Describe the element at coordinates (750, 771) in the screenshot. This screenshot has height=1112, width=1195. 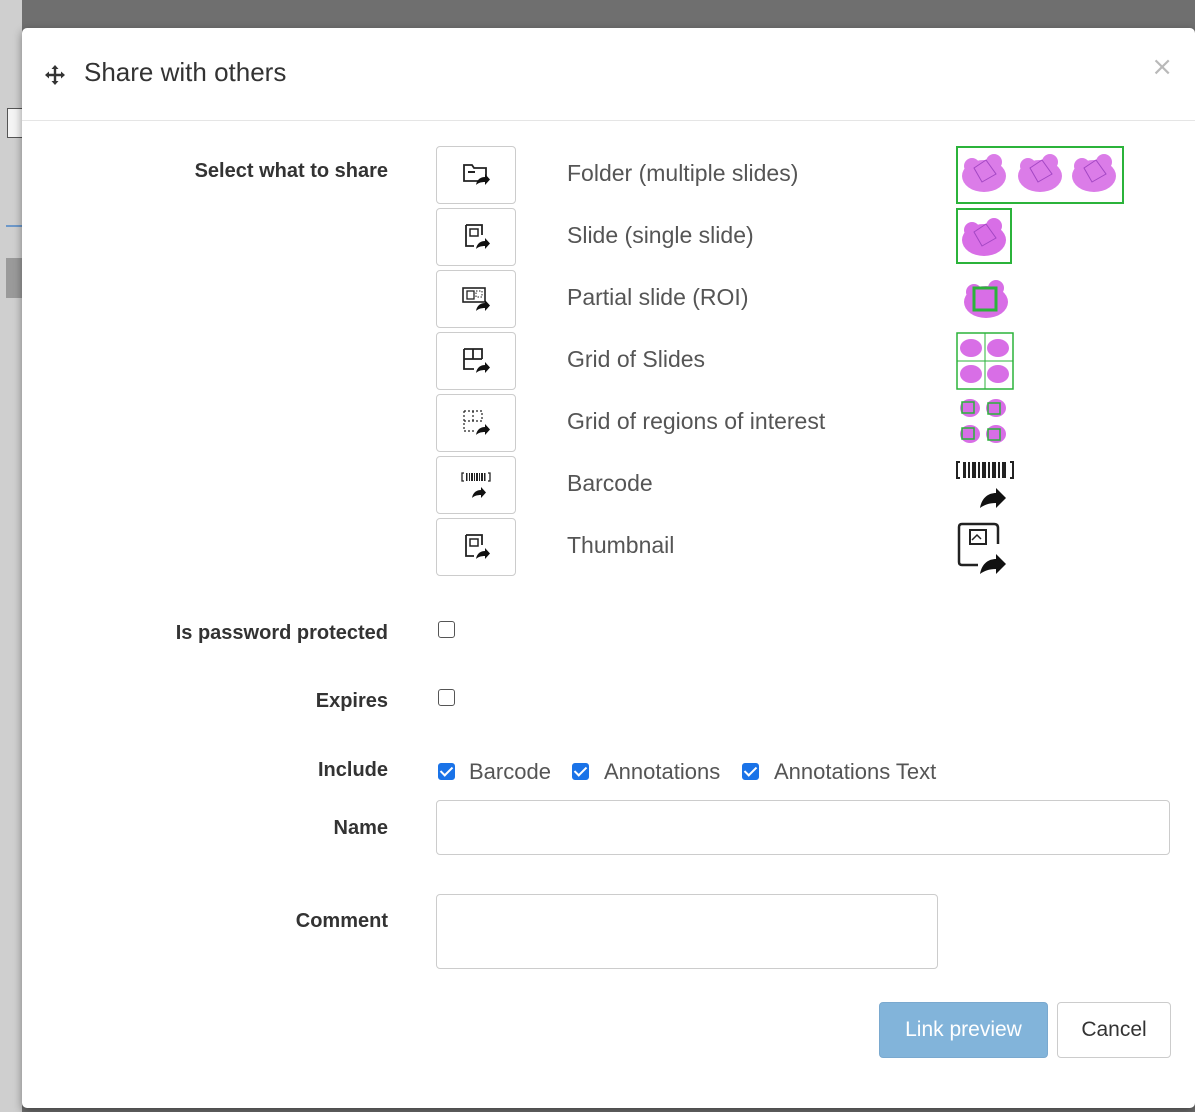
I see `include-annotations-text-checkbox` at that location.